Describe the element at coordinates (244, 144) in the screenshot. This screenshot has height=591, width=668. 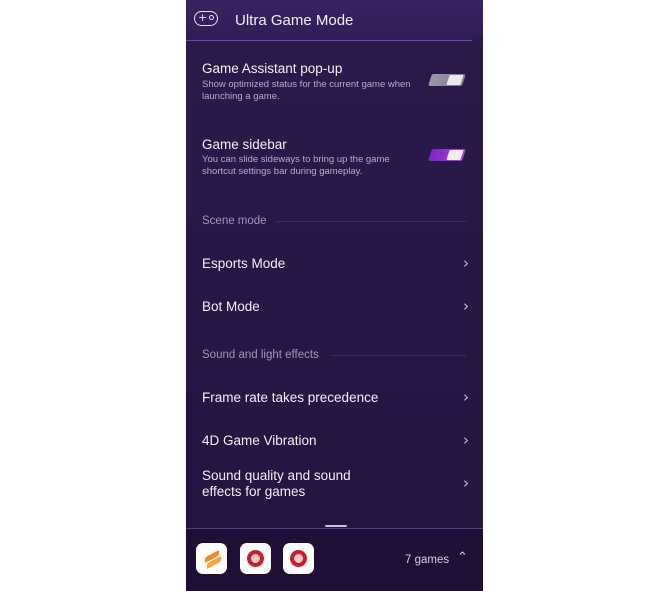
I see `setting-title: Game sidebar` at that location.